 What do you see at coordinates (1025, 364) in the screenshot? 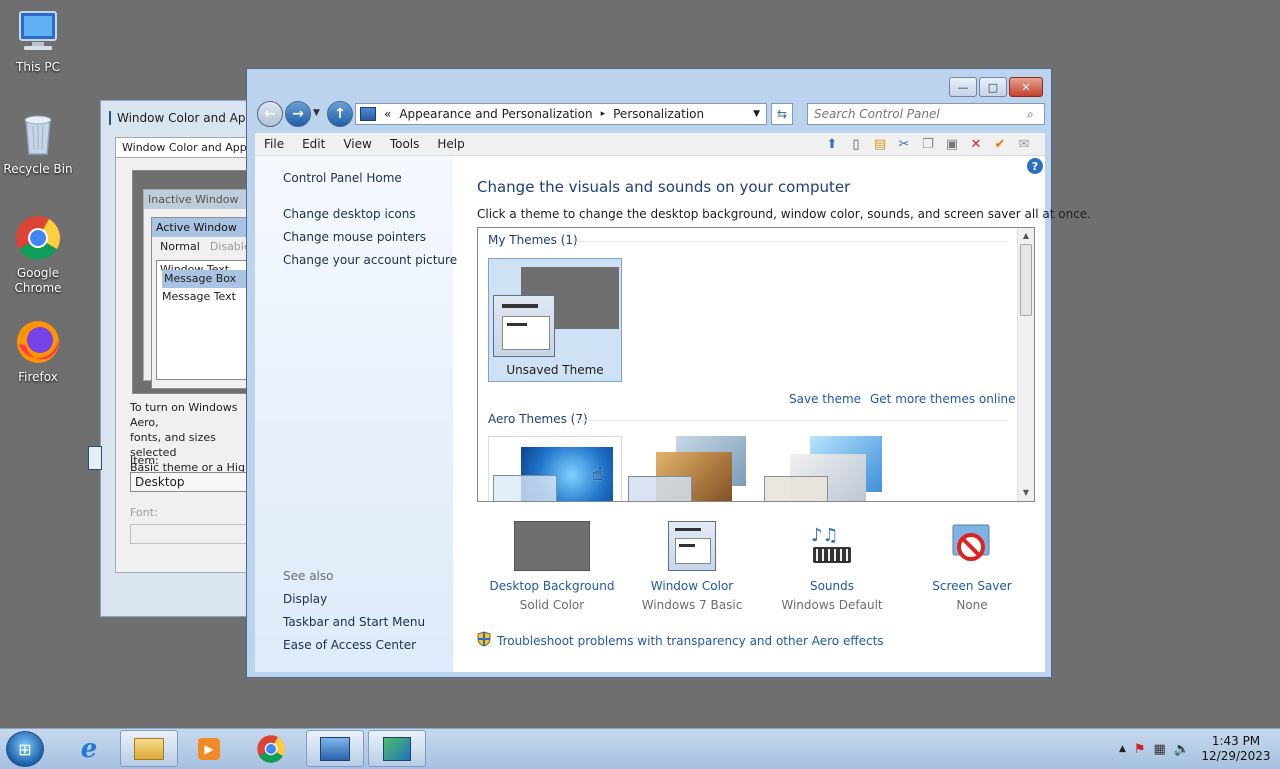
I see `themes-scrollbar: ▲ ▼` at bounding box center [1025, 364].